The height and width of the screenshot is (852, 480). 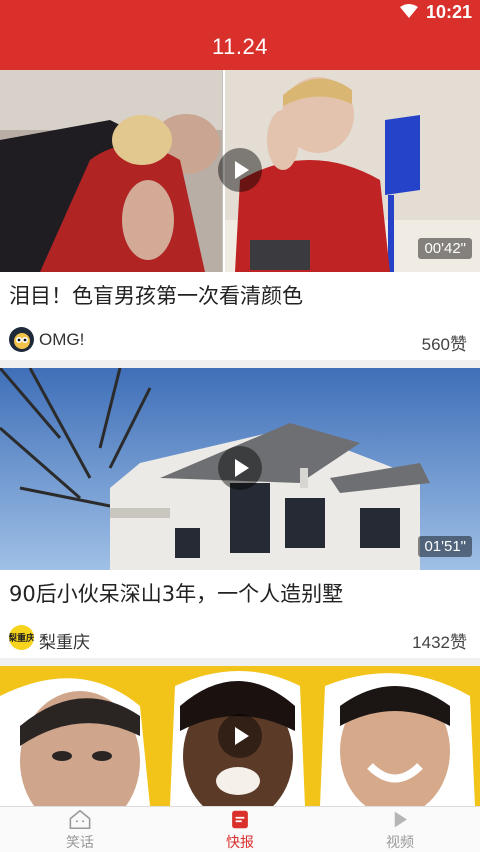 What do you see at coordinates (445, 546) in the screenshot?
I see `video-duration: 01'51"` at bounding box center [445, 546].